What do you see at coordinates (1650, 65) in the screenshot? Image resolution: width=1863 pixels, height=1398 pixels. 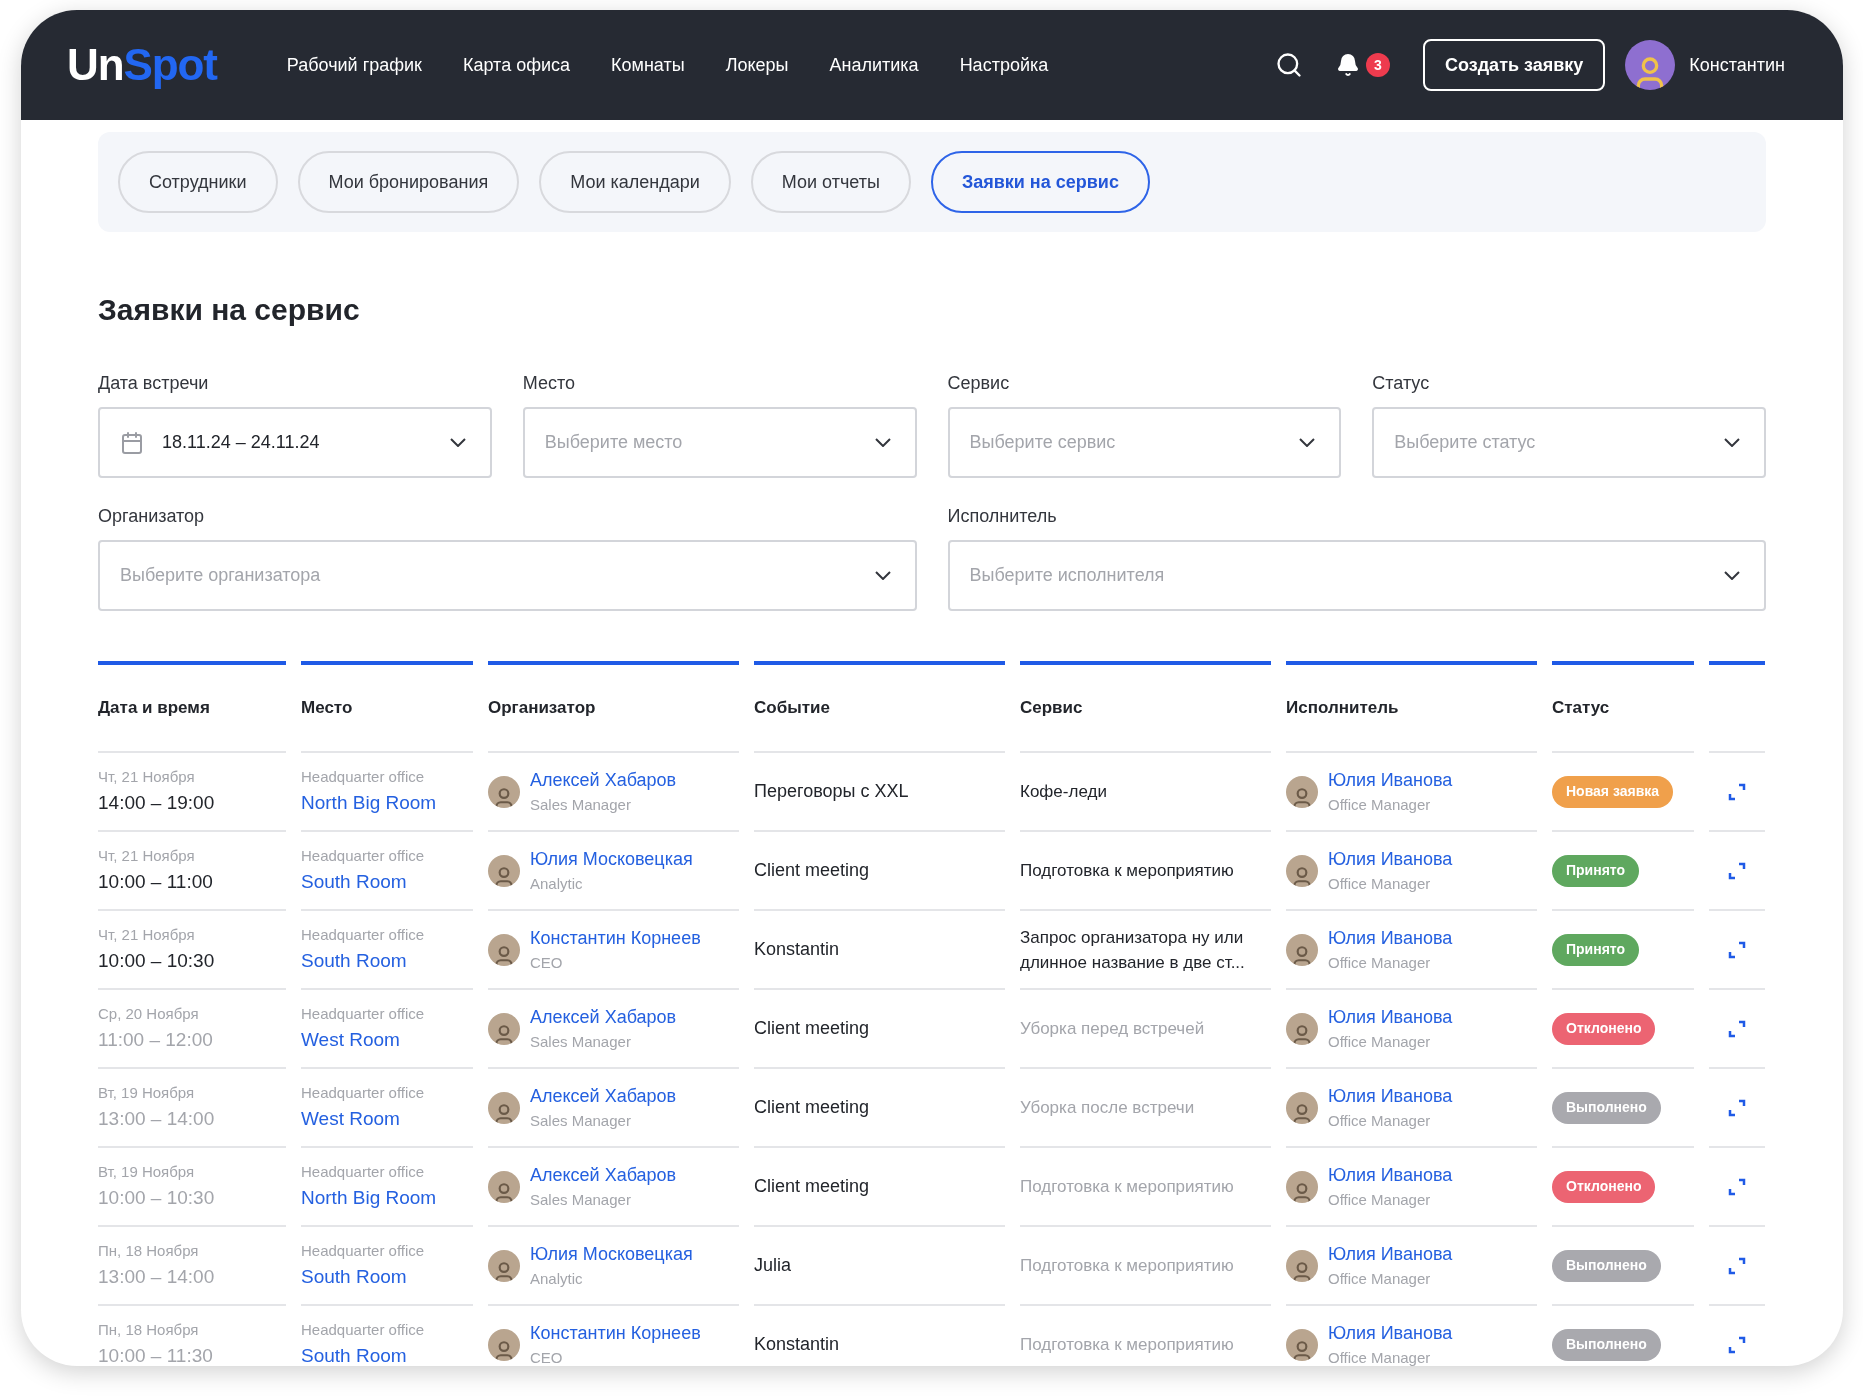 I see `user-avatar` at bounding box center [1650, 65].